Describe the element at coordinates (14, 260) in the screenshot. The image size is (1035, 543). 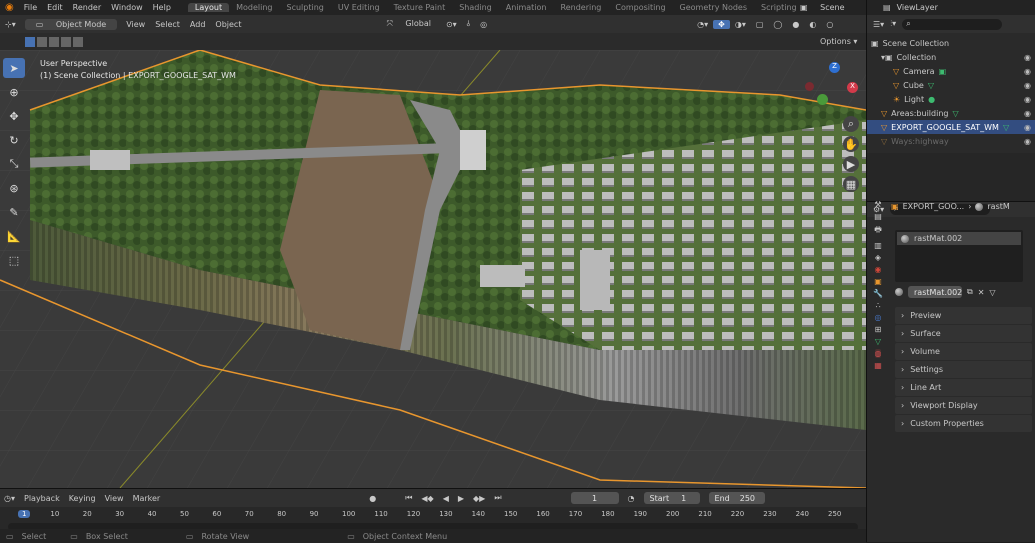
I see `add-cube-tool-icon: ⬚` at that location.